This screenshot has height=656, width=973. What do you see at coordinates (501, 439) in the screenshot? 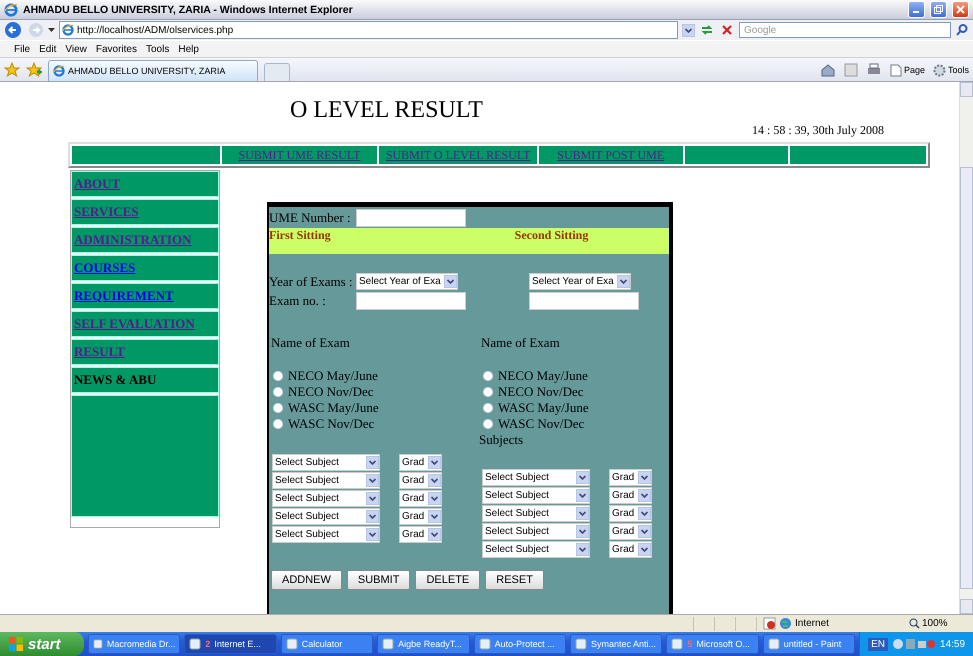
I see `section-label: Subjects` at bounding box center [501, 439].